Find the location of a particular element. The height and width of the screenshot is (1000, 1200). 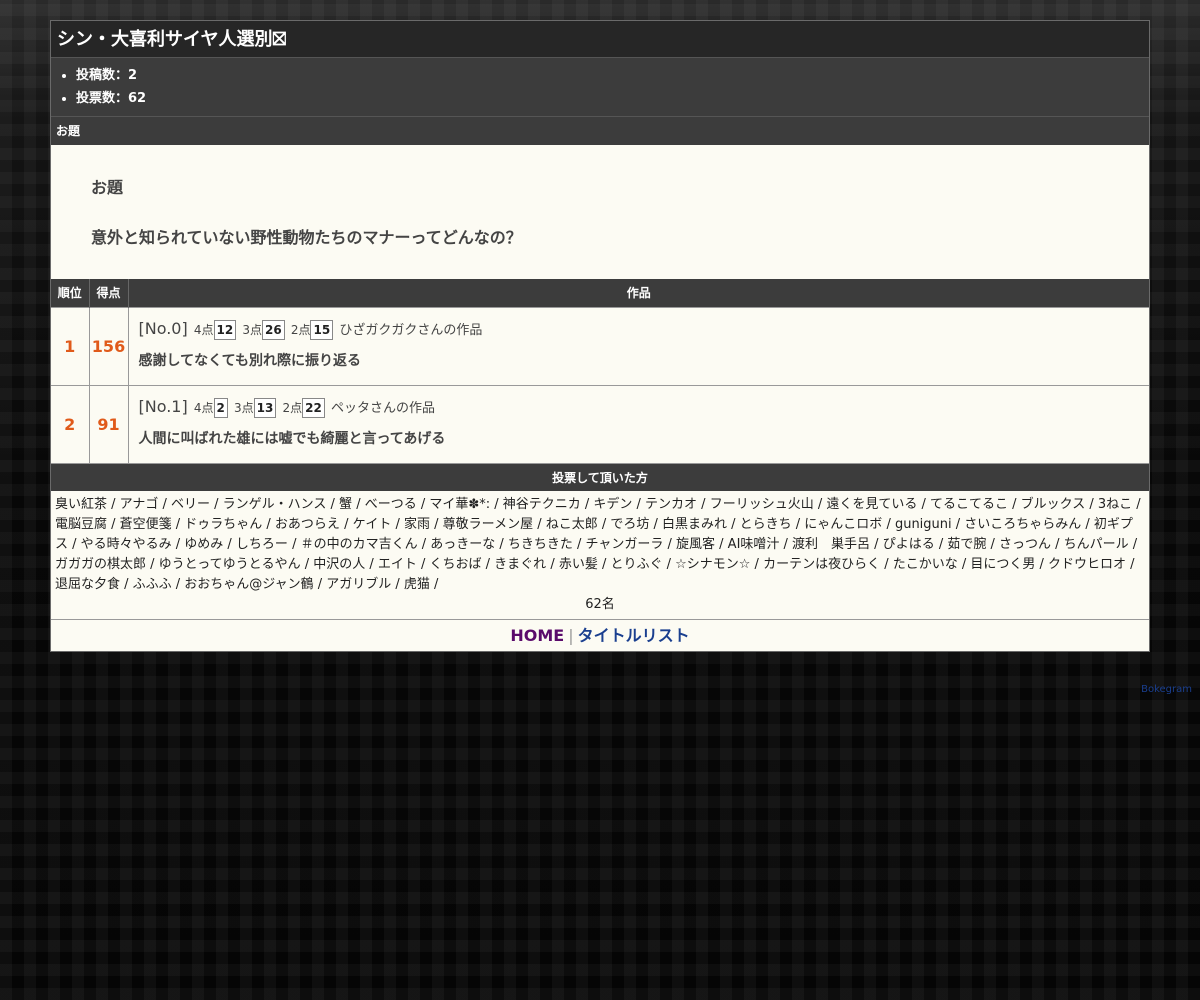

voters-count: 62名 is located at coordinates (600, 604).